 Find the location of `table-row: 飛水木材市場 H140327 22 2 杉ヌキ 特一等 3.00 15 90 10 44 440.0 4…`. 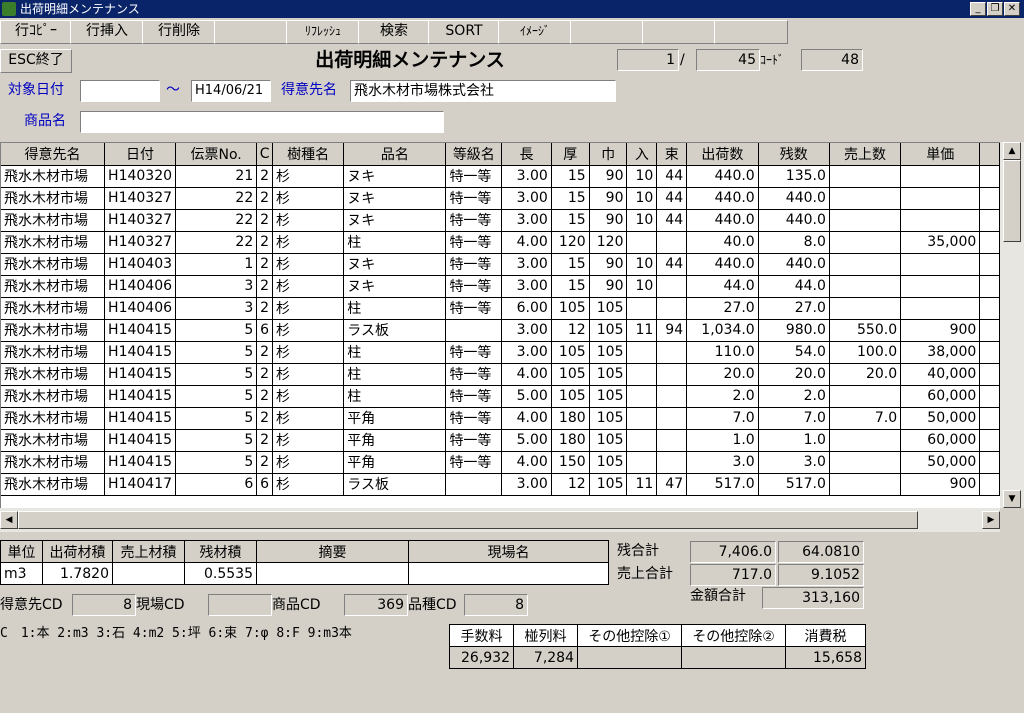

table-row: 飛水木材市場 H140327 22 2 杉ヌキ 特一等 3.00 15 90 10 44 440.0 4… is located at coordinates (500, 220).